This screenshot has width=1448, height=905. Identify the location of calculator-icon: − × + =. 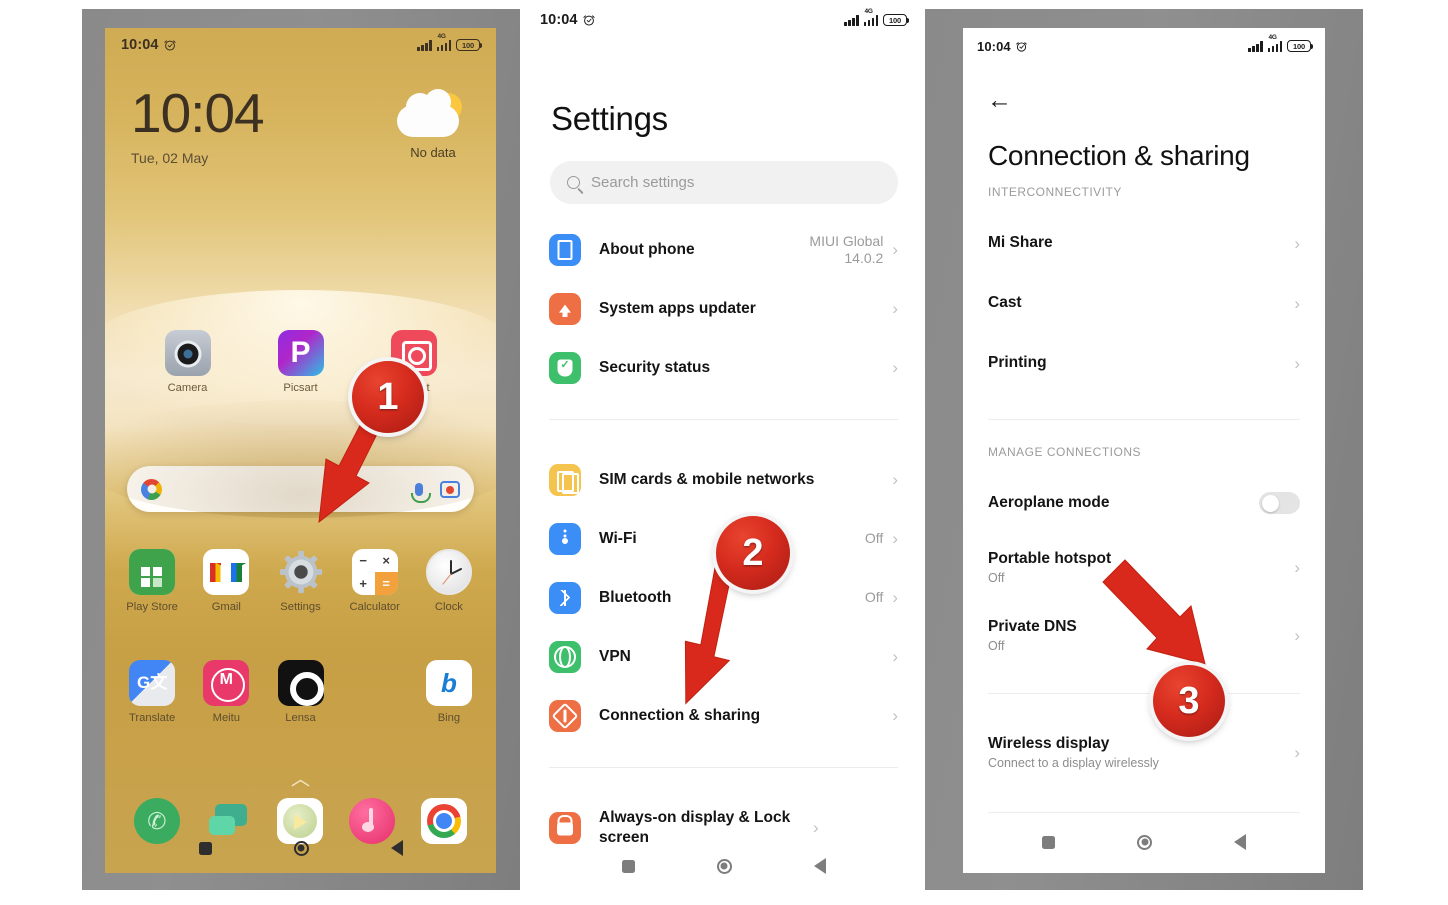
(374, 572).